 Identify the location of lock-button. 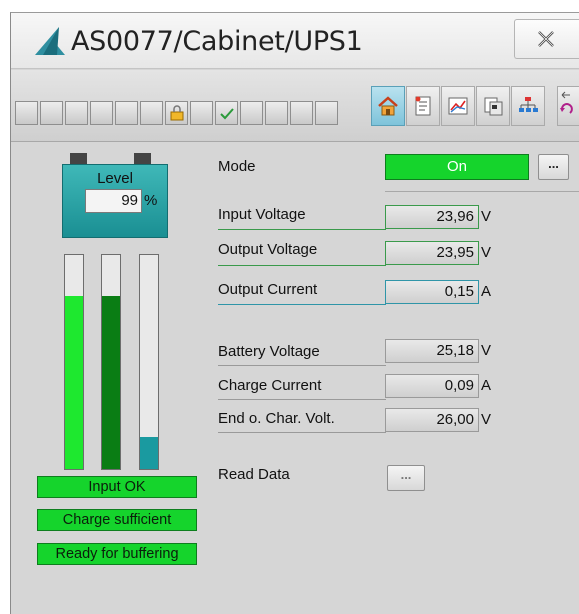
(176, 113).